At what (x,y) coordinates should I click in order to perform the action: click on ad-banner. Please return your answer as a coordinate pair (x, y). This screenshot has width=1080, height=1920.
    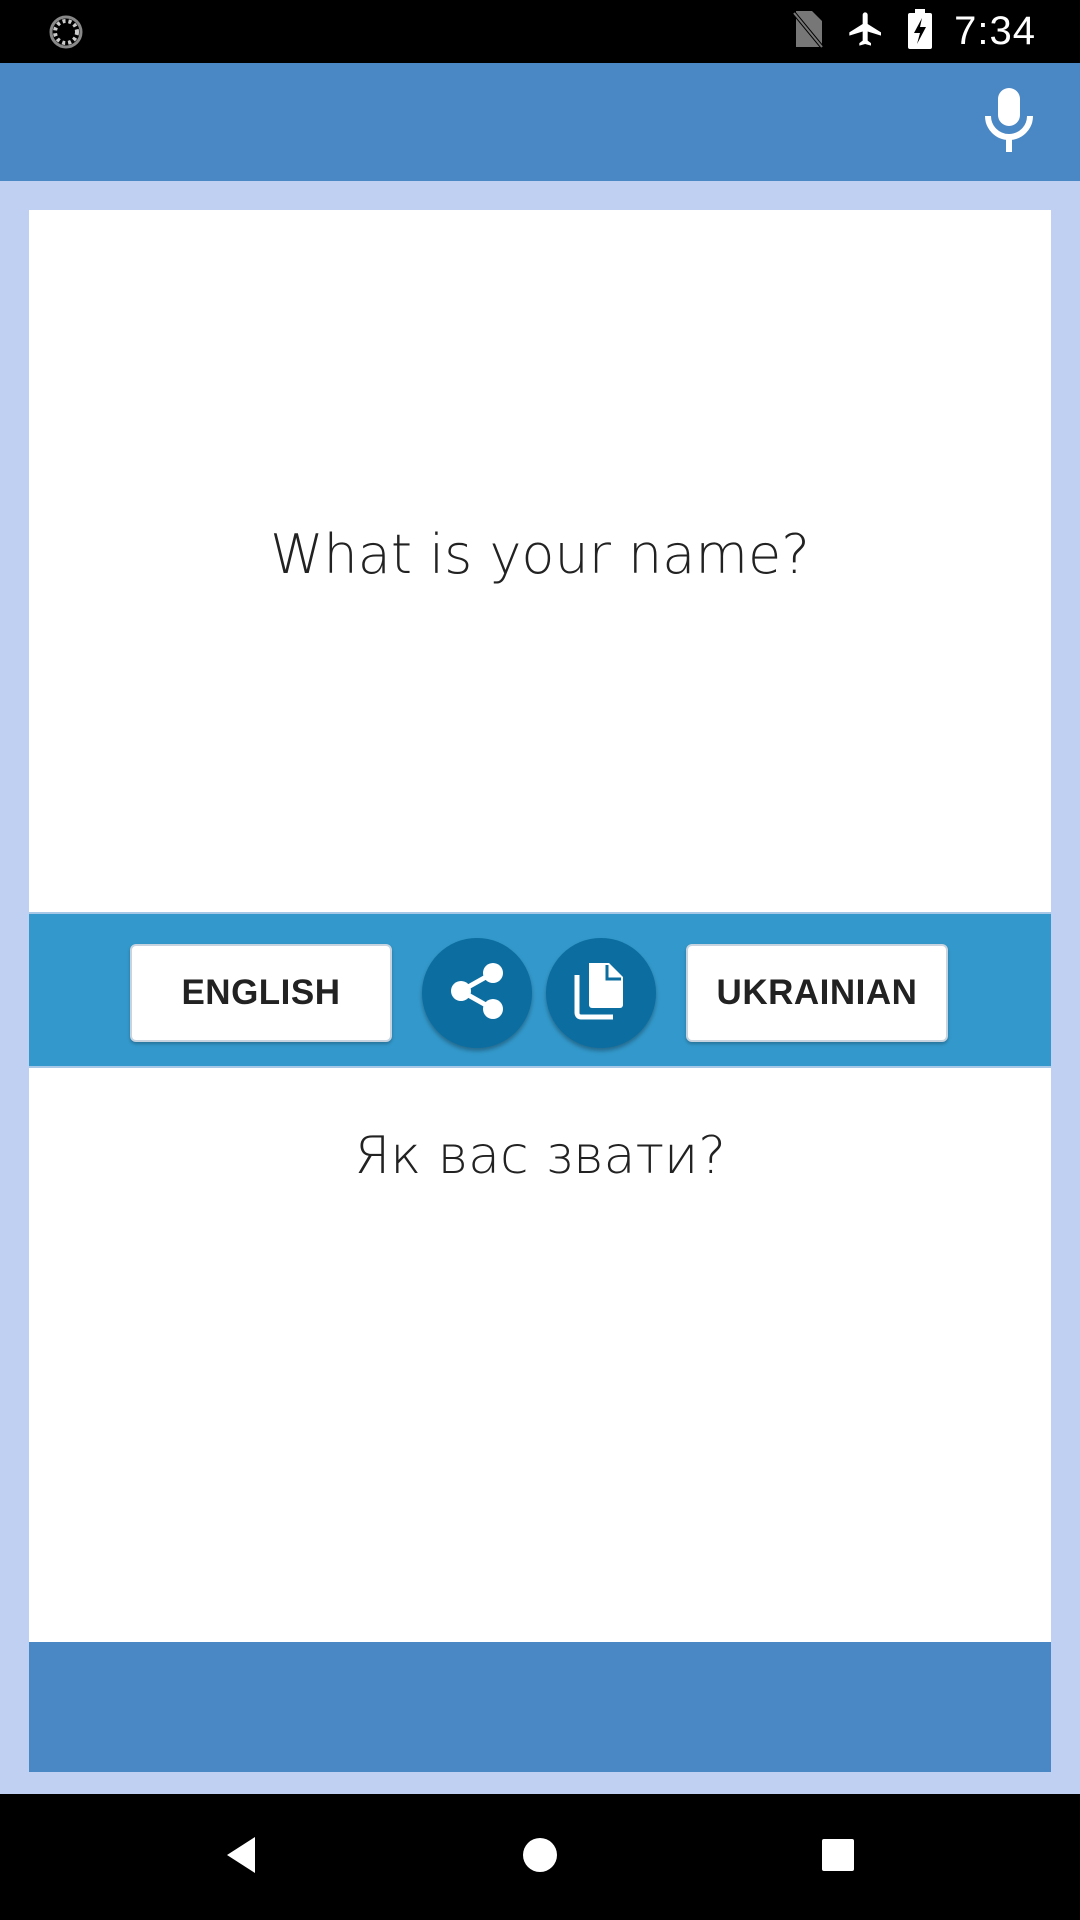
    Looking at the image, I should click on (540, 1707).